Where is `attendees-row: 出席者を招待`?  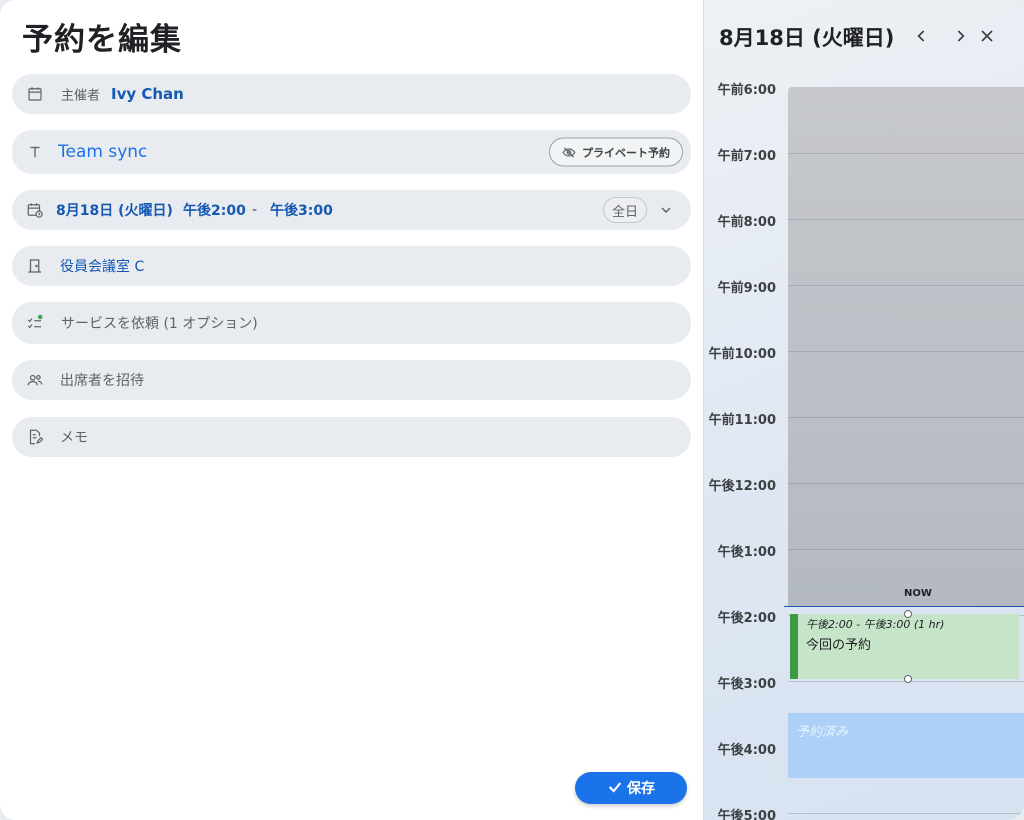
attendees-row: 出席者を招待 is located at coordinates (351, 380).